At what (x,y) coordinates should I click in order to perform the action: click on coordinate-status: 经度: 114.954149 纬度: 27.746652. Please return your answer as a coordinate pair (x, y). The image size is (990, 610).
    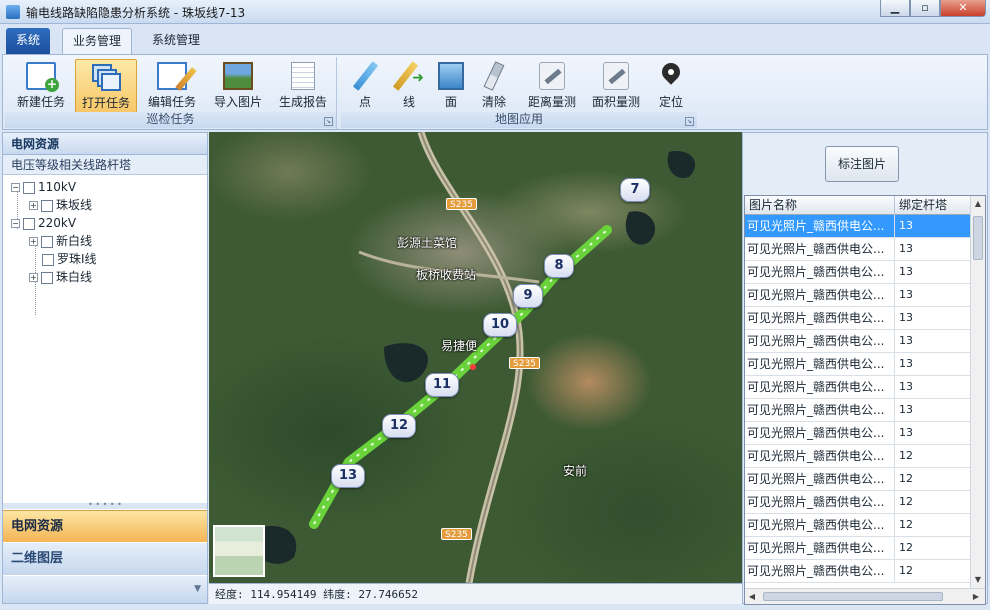
    Looking at the image, I should click on (475, 593).